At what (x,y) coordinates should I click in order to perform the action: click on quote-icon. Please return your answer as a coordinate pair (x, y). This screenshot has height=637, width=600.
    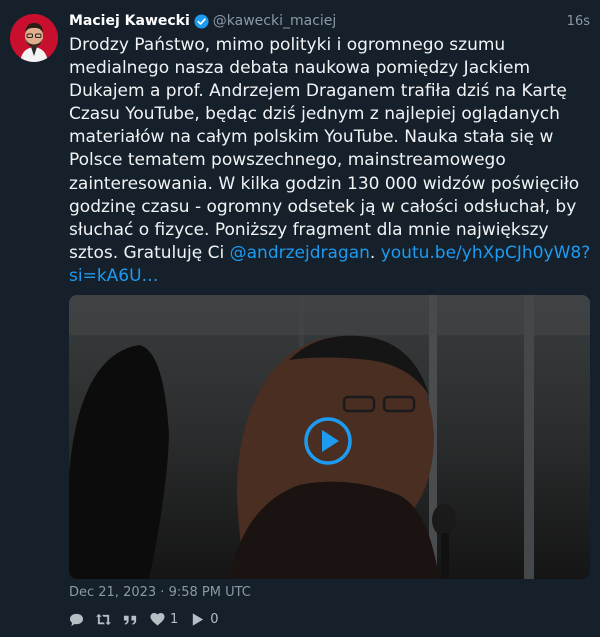
    Looking at the image, I should click on (130, 620).